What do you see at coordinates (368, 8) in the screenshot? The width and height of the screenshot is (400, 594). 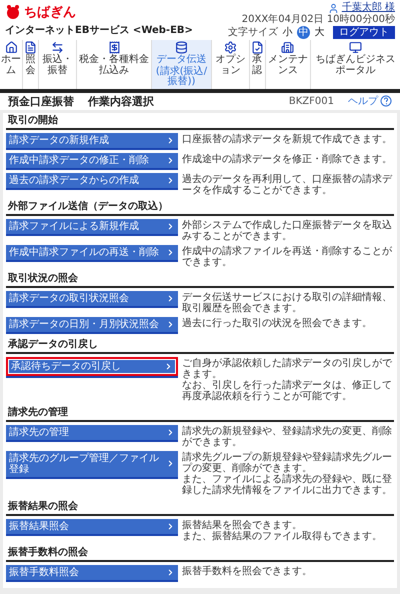 I see `user-name-link: 千葉太郎 様` at bounding box center [368, 8].